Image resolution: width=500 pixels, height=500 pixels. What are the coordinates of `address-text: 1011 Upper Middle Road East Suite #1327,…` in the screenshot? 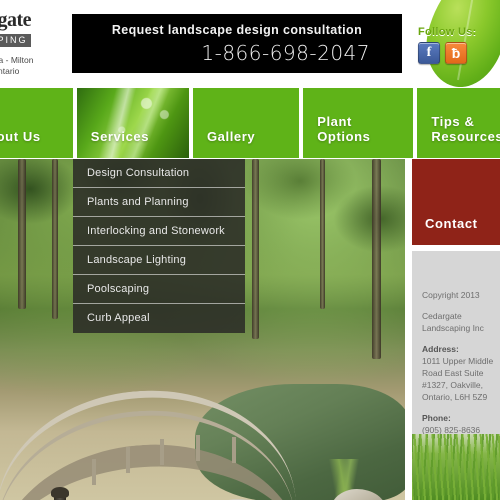 It's located at (458, 379).